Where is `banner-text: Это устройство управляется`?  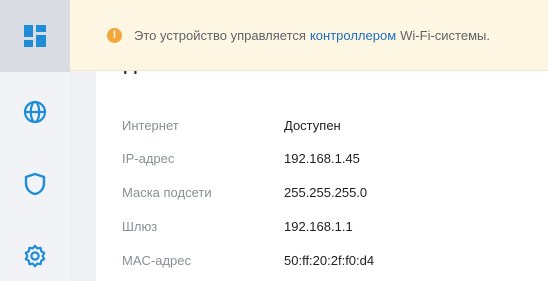 banner-text: Это устройство управляется is located at coordinates (220, 35).